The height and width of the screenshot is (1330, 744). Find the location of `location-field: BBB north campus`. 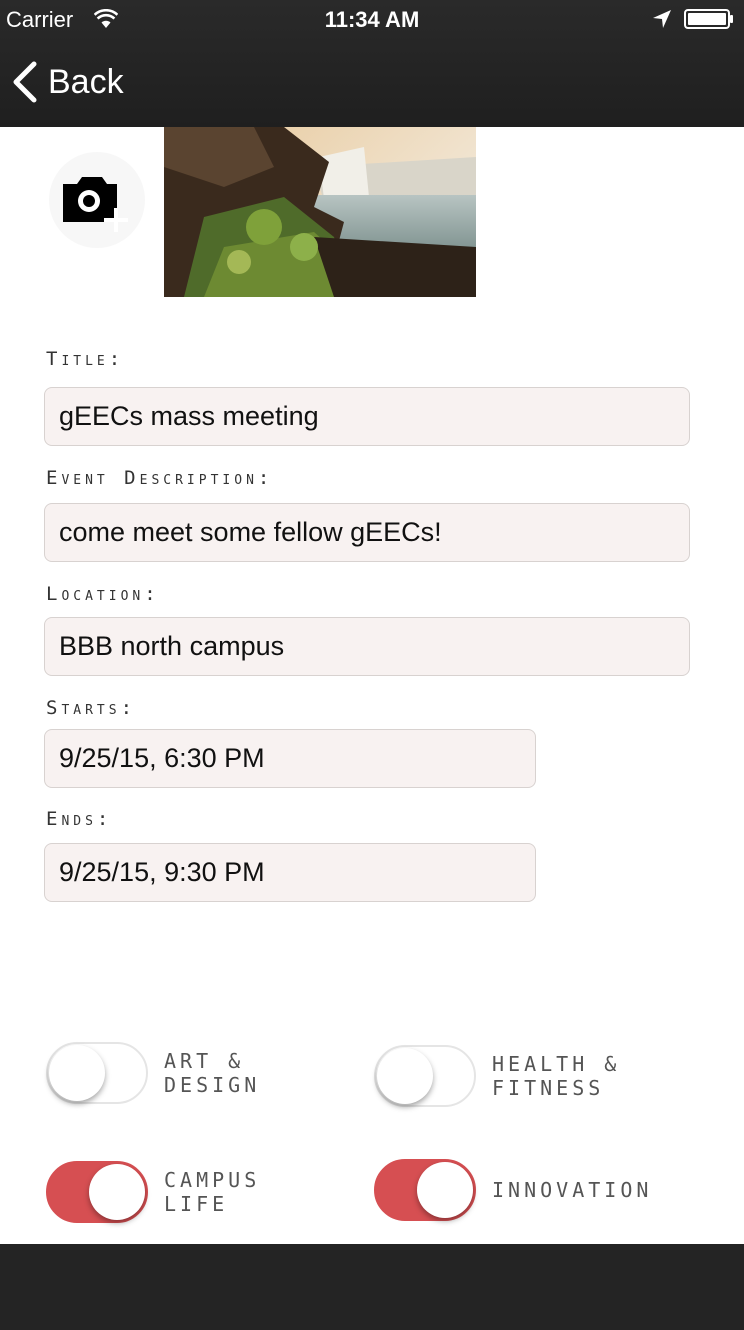

location-field: BBB north campus is located at coordinates (367, 646).